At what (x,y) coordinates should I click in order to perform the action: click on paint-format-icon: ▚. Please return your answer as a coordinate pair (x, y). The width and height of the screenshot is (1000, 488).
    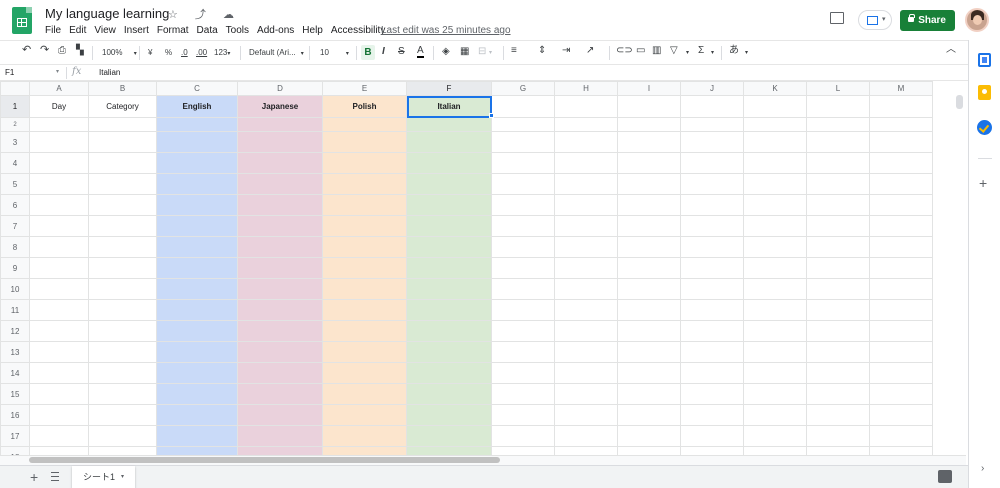
    Looking at the image, I should click on (80, 51).